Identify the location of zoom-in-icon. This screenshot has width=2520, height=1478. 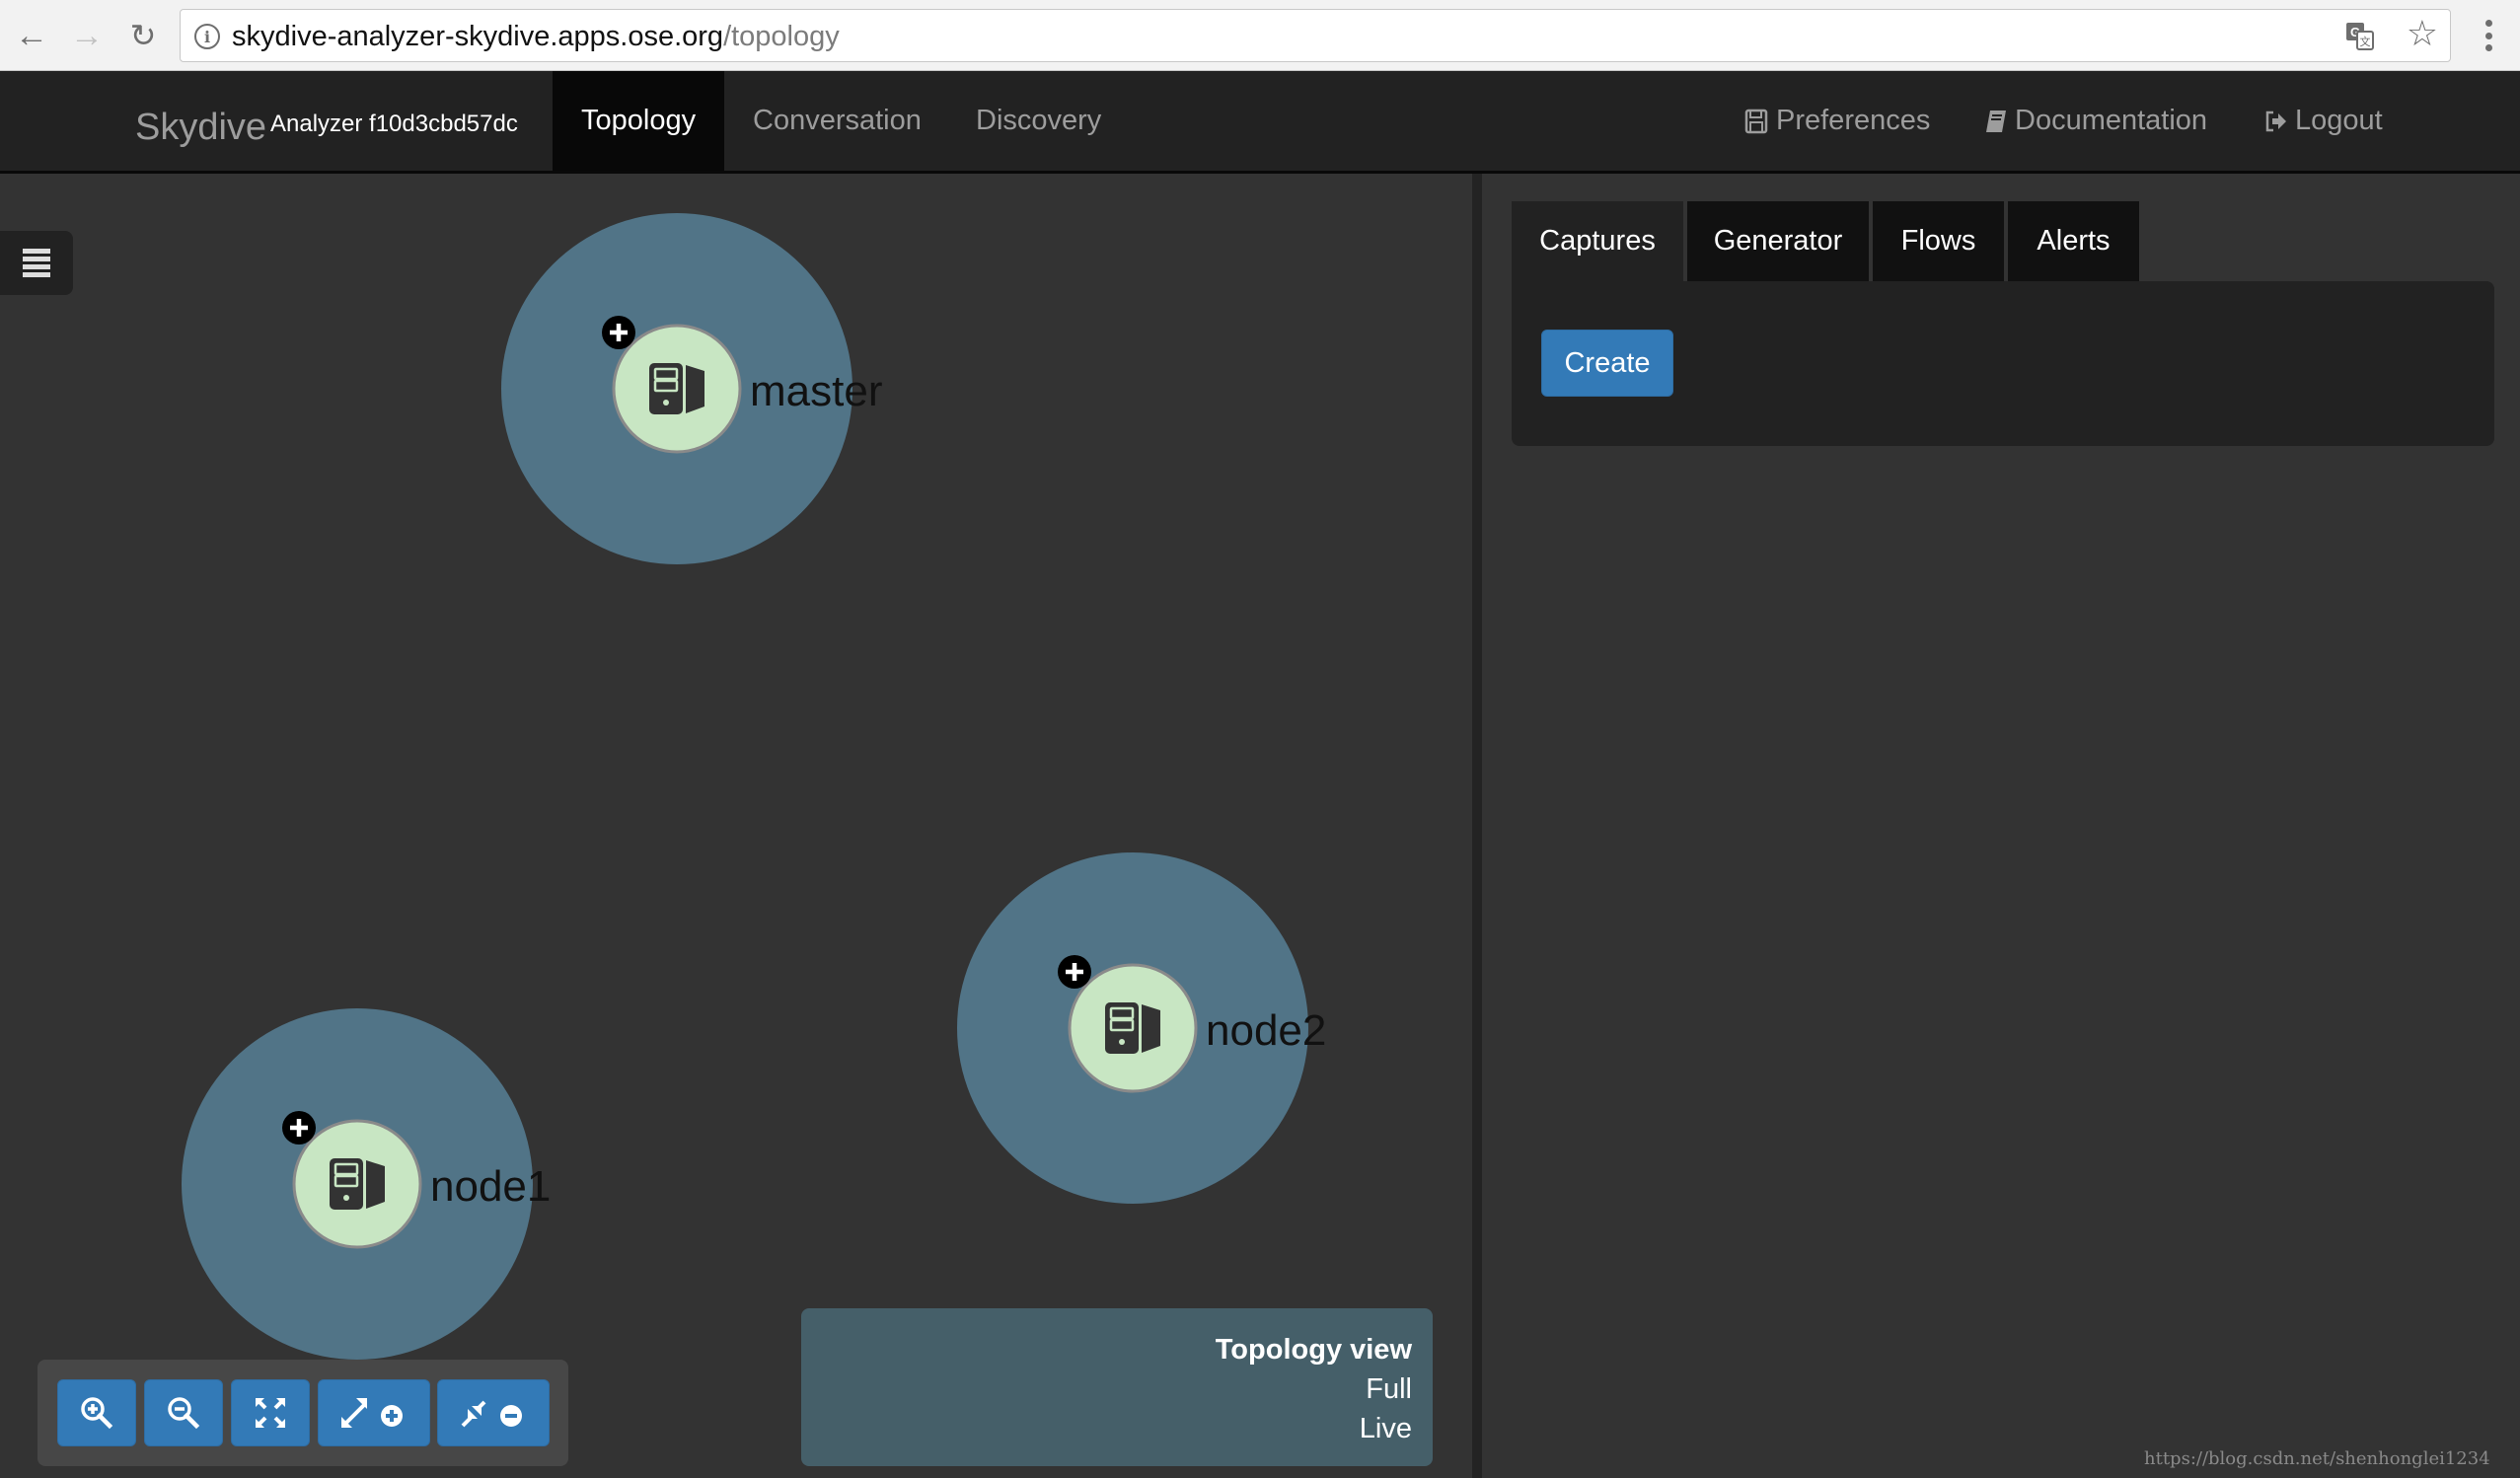
(97, 1413).